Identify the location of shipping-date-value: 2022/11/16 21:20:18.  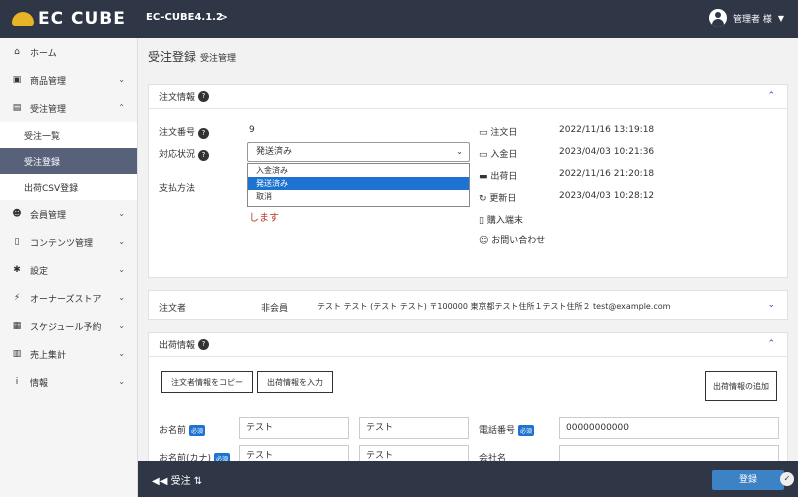
(607, 174).